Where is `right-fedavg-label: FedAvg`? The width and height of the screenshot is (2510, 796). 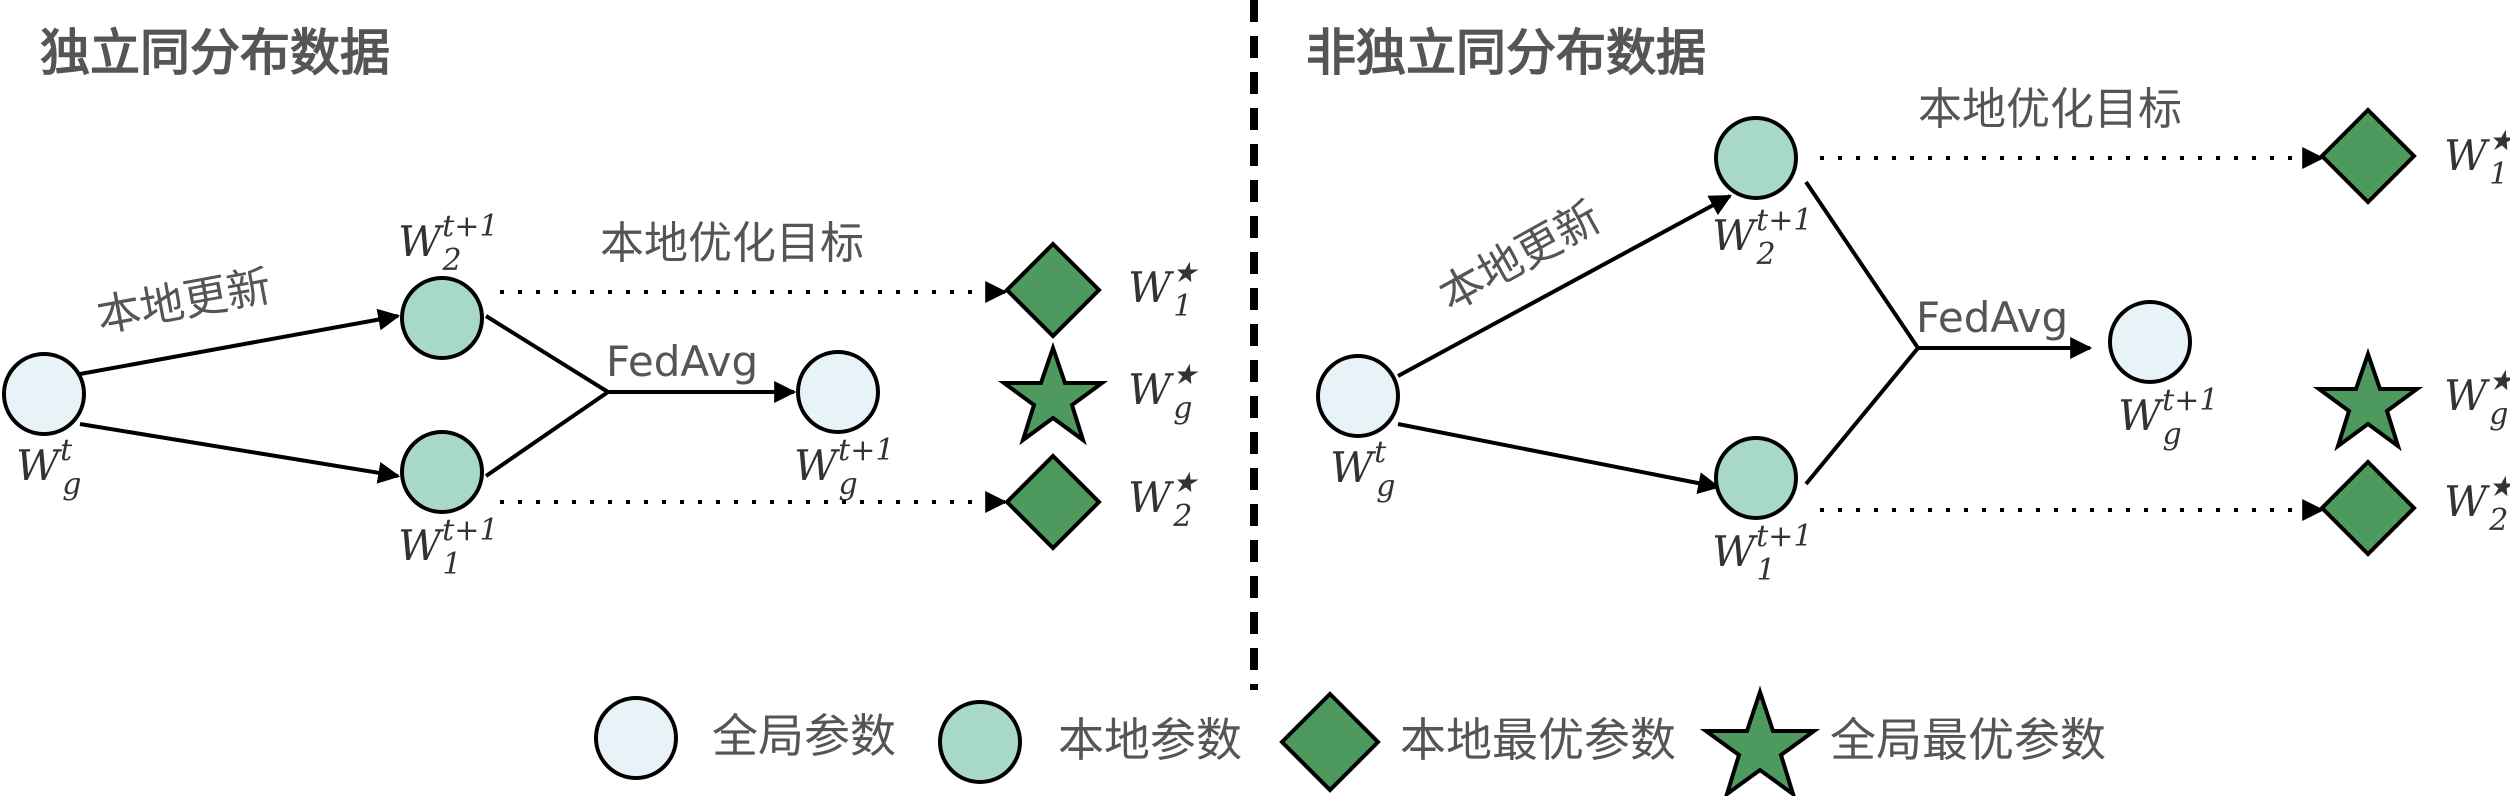
right-fedavg-label: FedAvg is located at coordinates (1992, 317).